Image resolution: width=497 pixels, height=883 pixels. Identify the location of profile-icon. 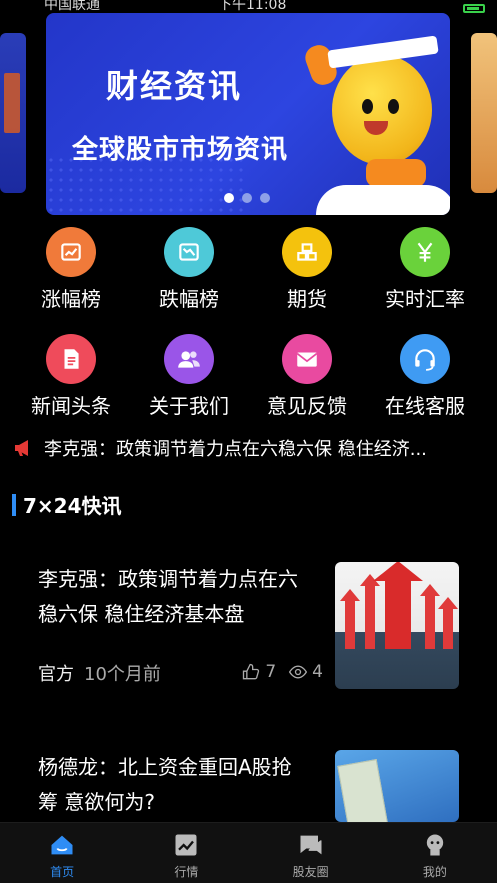
(435, 845).